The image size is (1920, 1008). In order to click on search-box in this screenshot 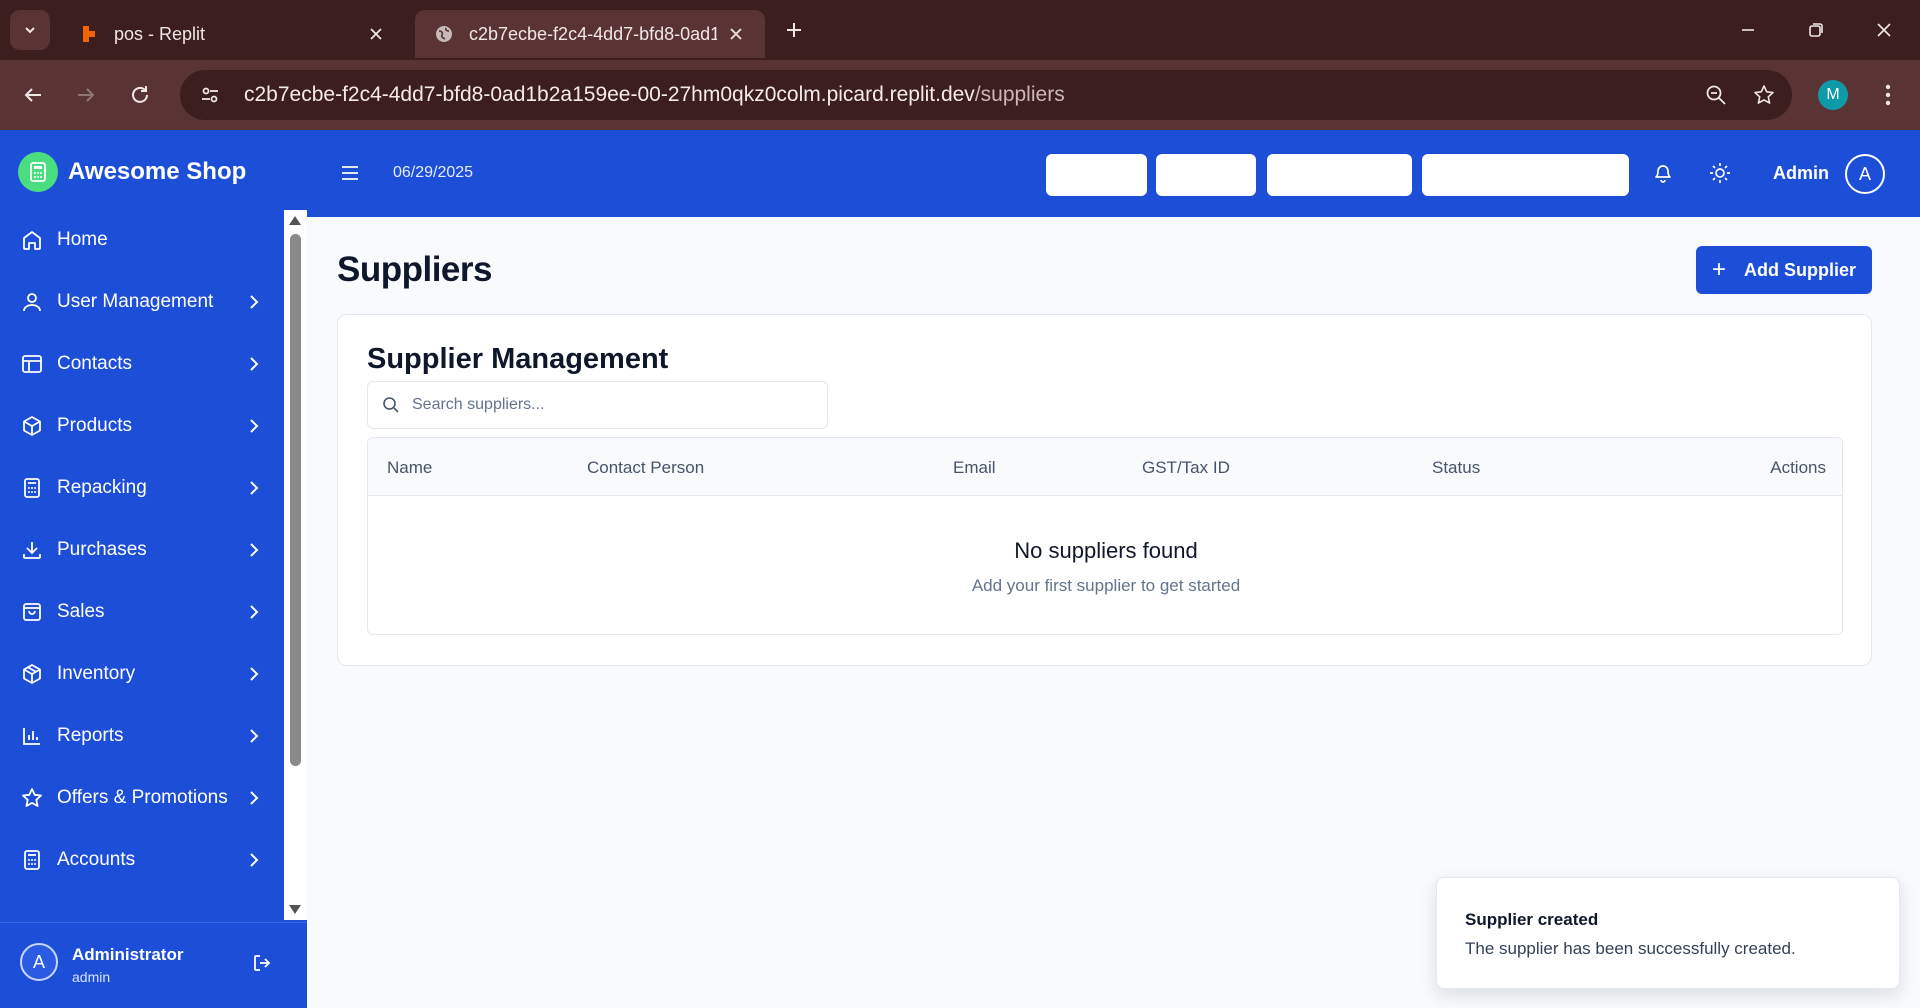, I will do `click(597, 405)`.